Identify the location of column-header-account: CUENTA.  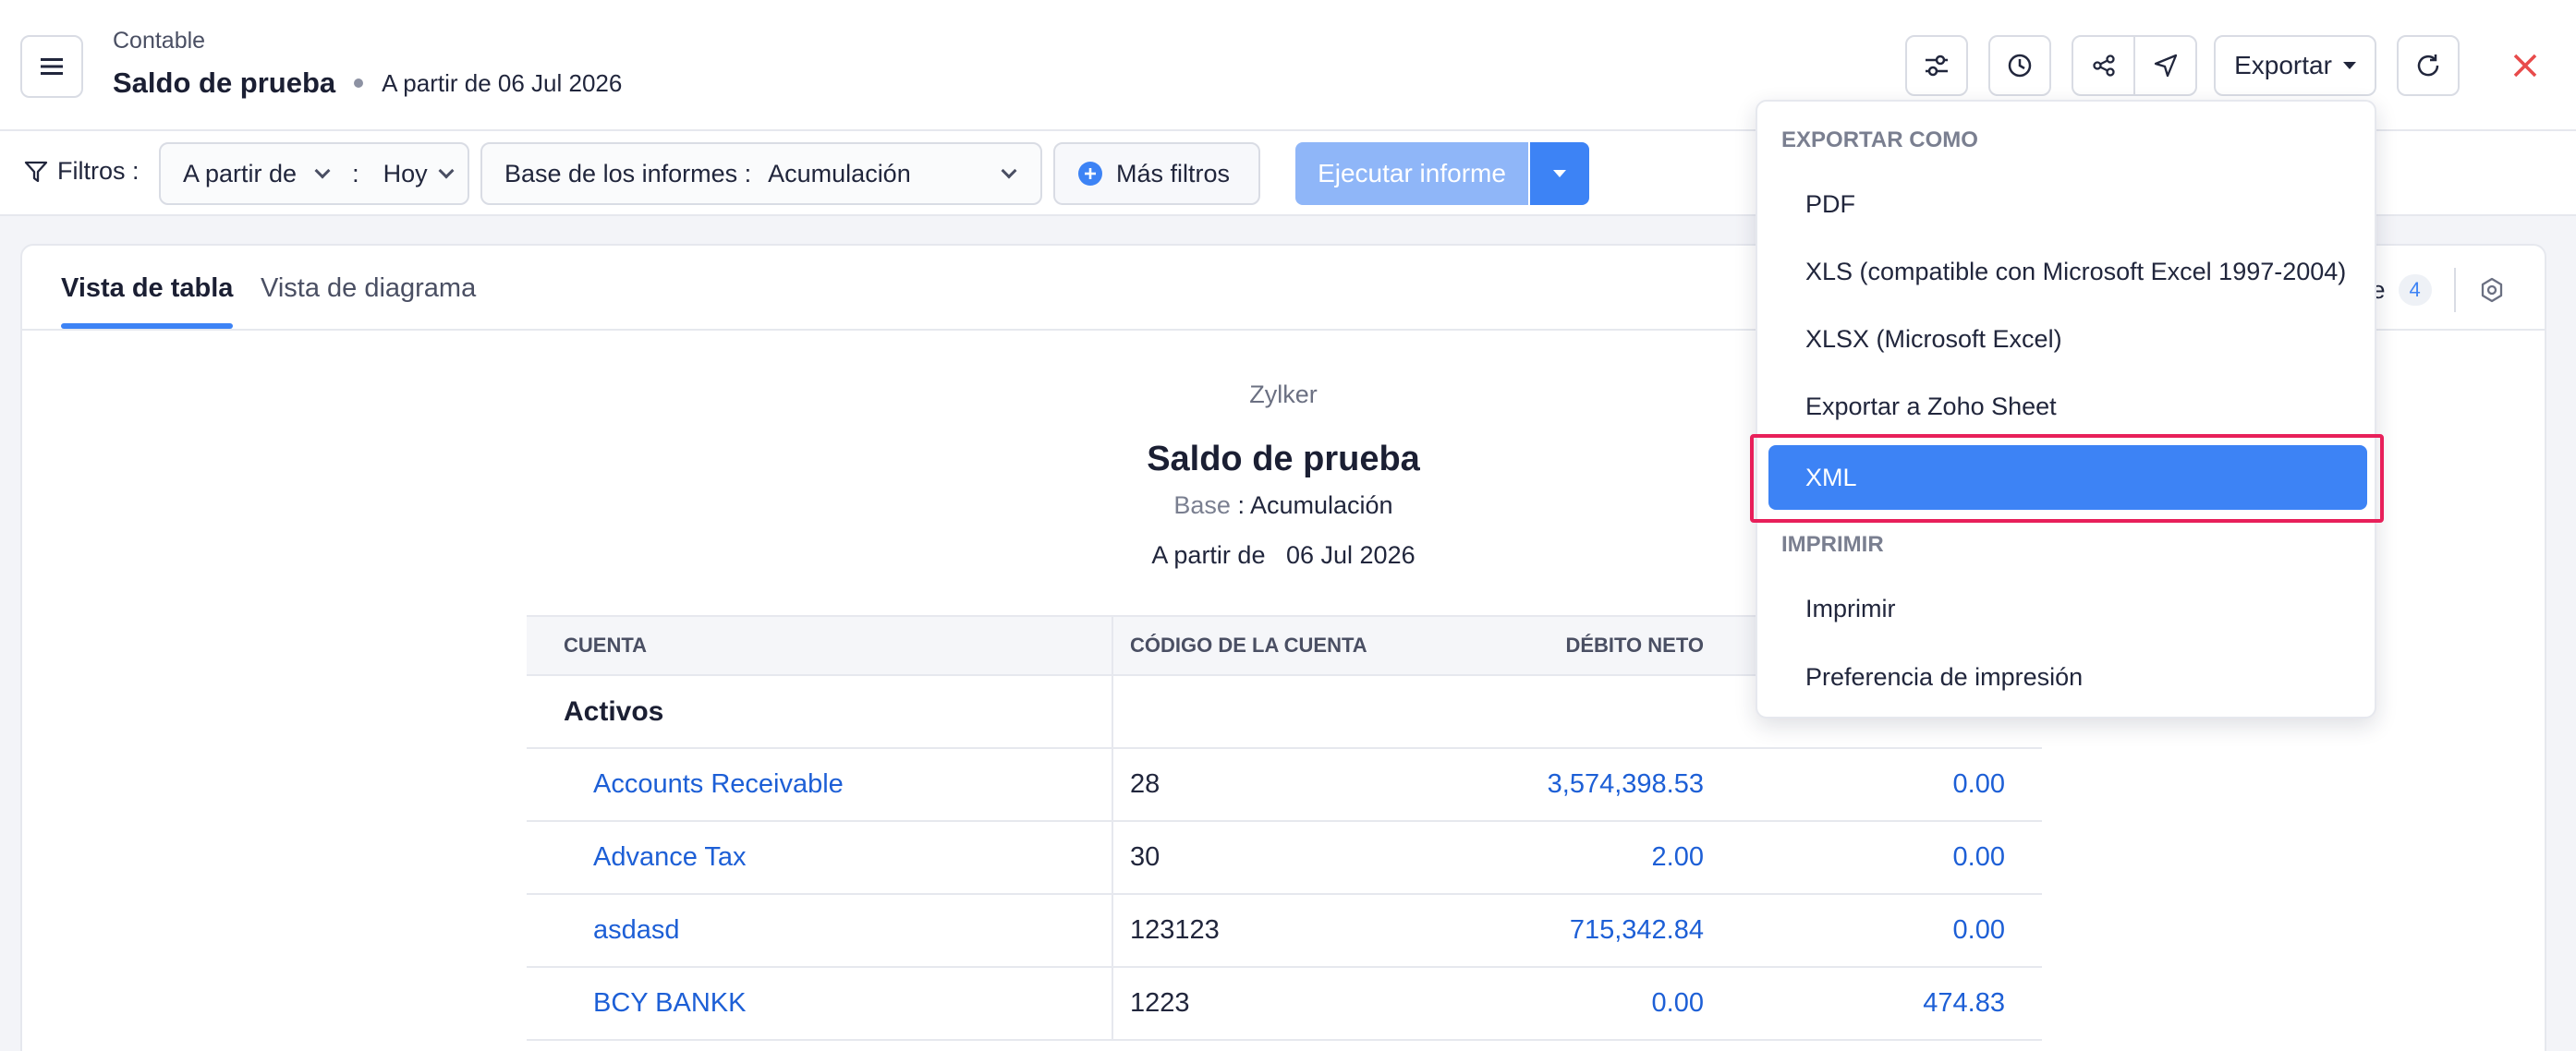
(820, 645).